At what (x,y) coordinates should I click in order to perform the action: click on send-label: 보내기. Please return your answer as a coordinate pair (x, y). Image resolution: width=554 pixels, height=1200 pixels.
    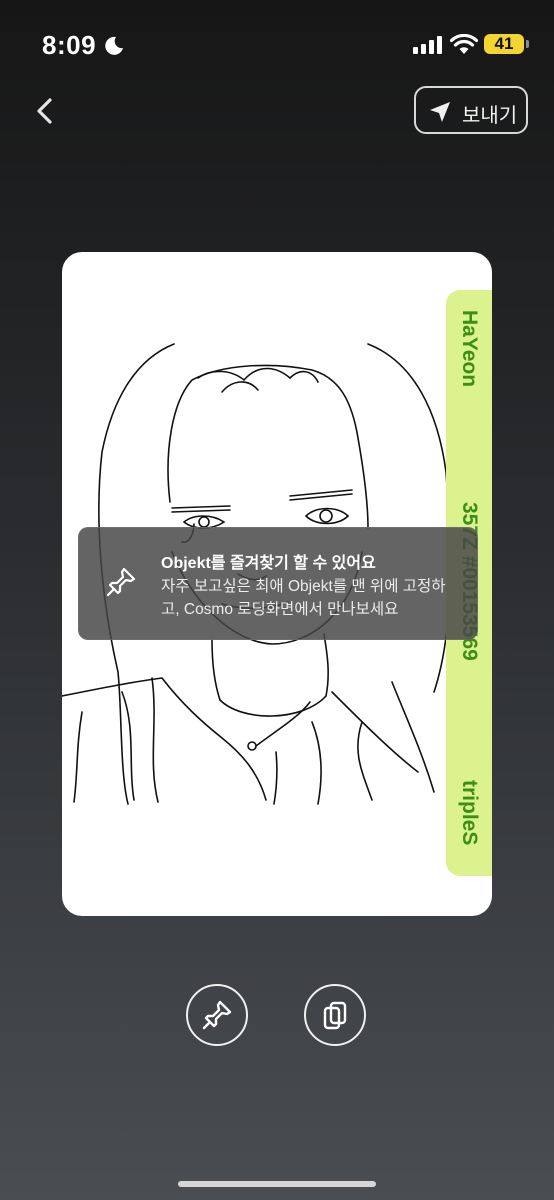
    Looking at the image, I should click on (490, 116).